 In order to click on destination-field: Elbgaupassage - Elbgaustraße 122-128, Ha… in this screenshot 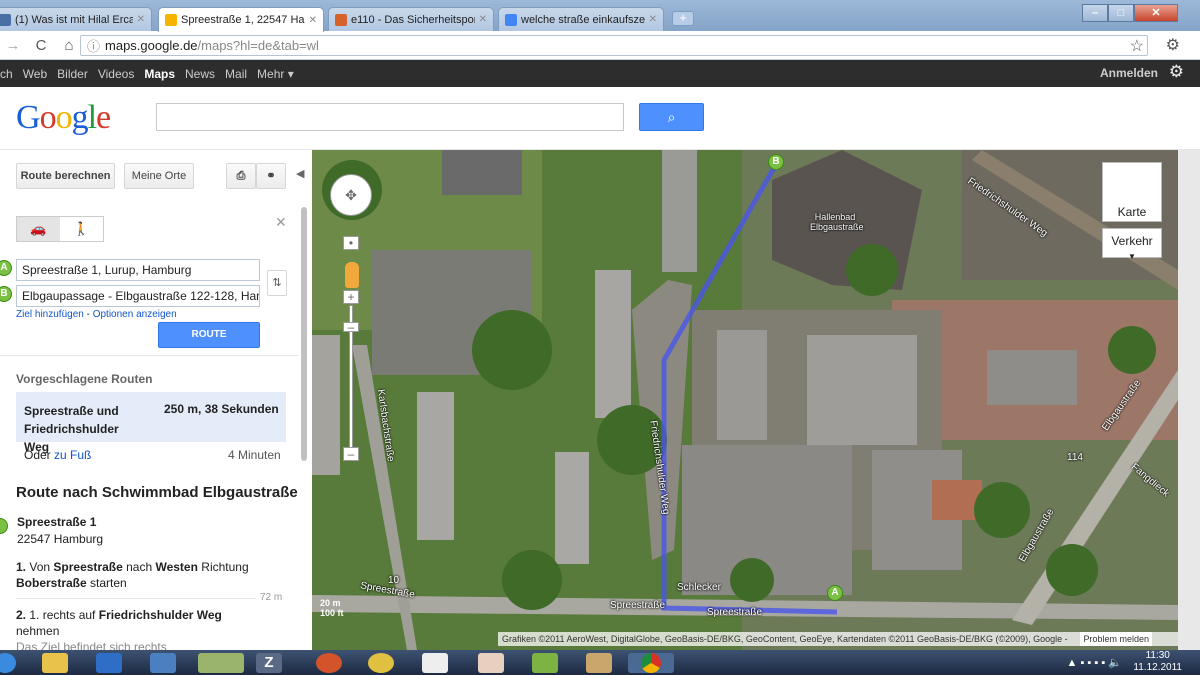, I will do `click(138, 296)`.